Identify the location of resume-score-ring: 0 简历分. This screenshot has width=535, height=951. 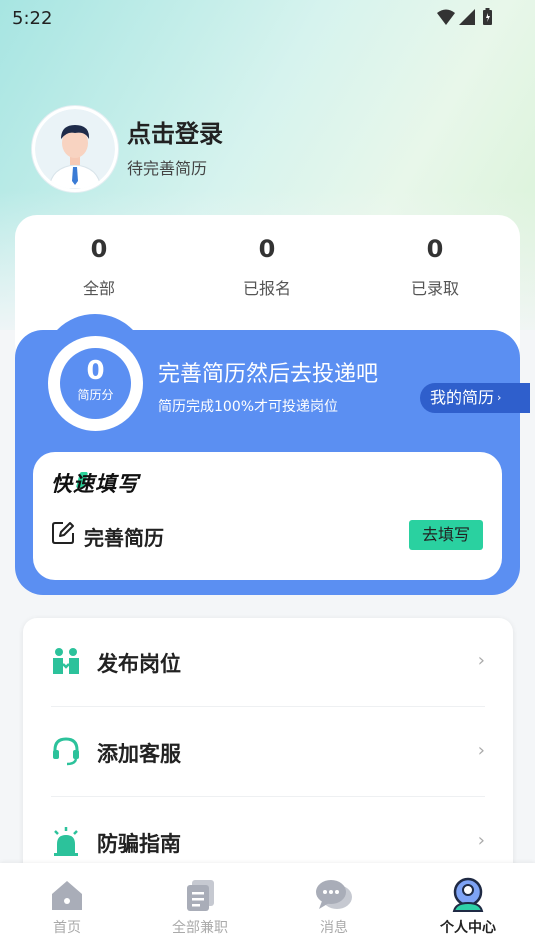
(95, 383).